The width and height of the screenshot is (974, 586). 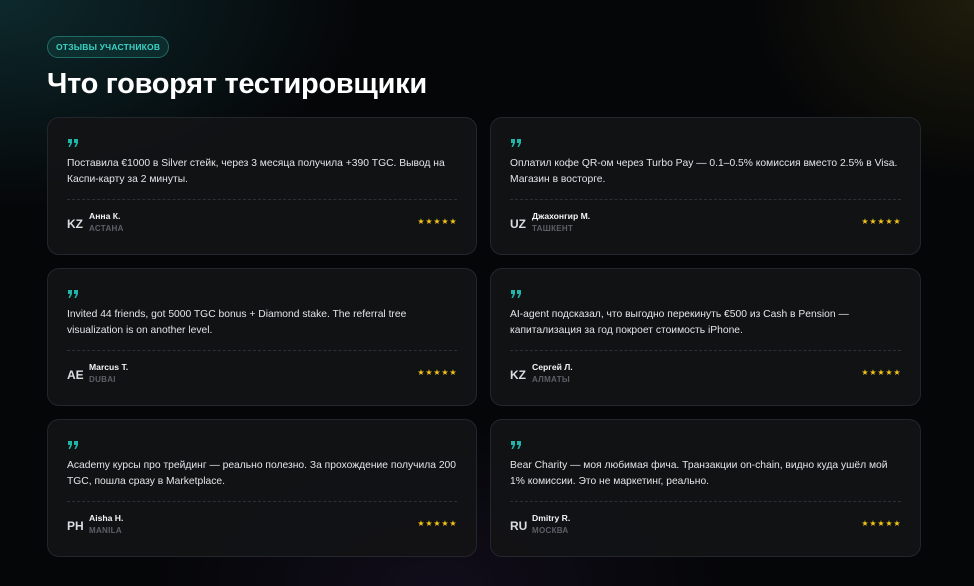 I want to click on reviewer-name: Джахонгир М., so click(x=561, y=216).